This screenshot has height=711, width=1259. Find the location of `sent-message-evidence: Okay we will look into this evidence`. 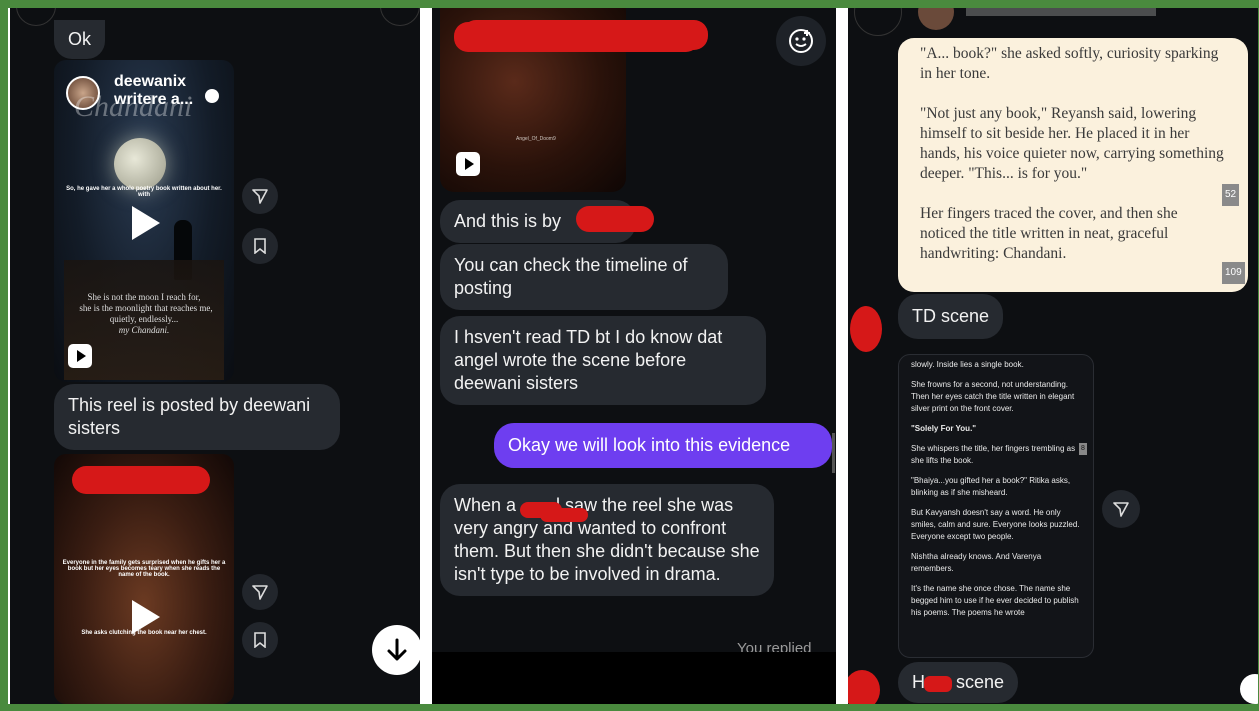

sent-message-evidence: Okay we will look into this evidence is located at coordinates (663, 445).